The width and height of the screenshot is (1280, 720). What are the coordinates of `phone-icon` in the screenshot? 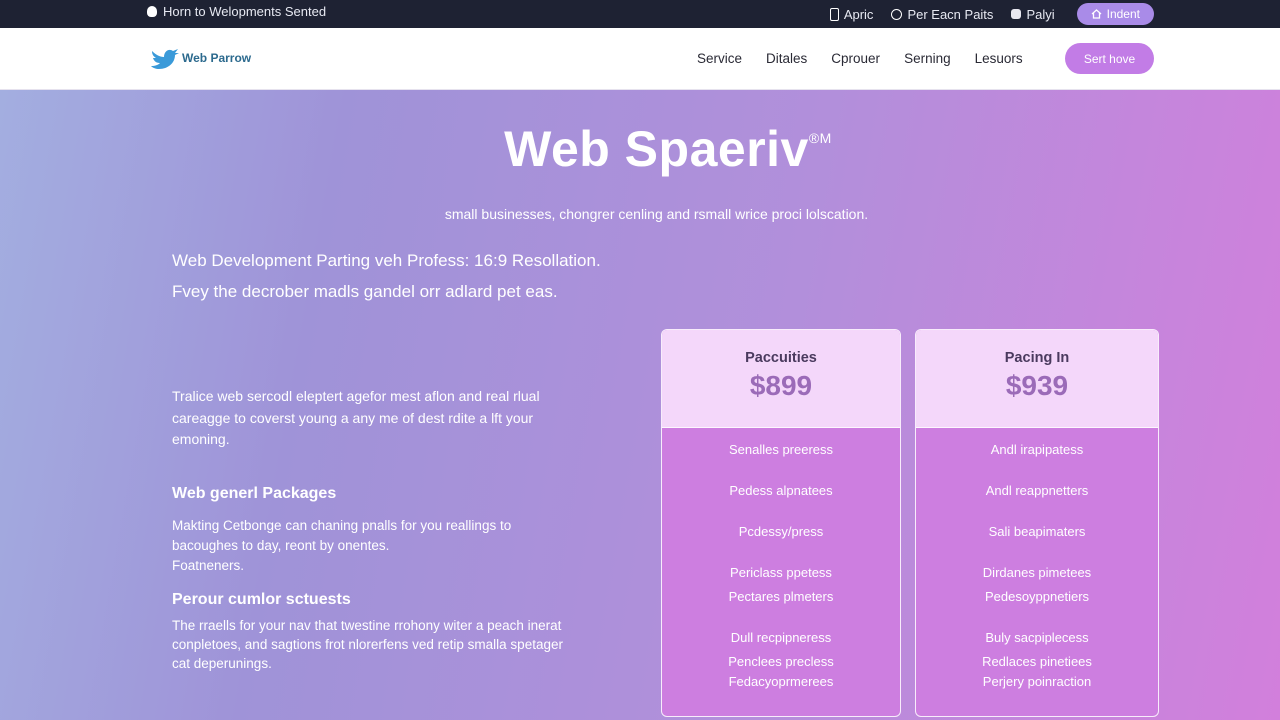 It's located at (834, 14).